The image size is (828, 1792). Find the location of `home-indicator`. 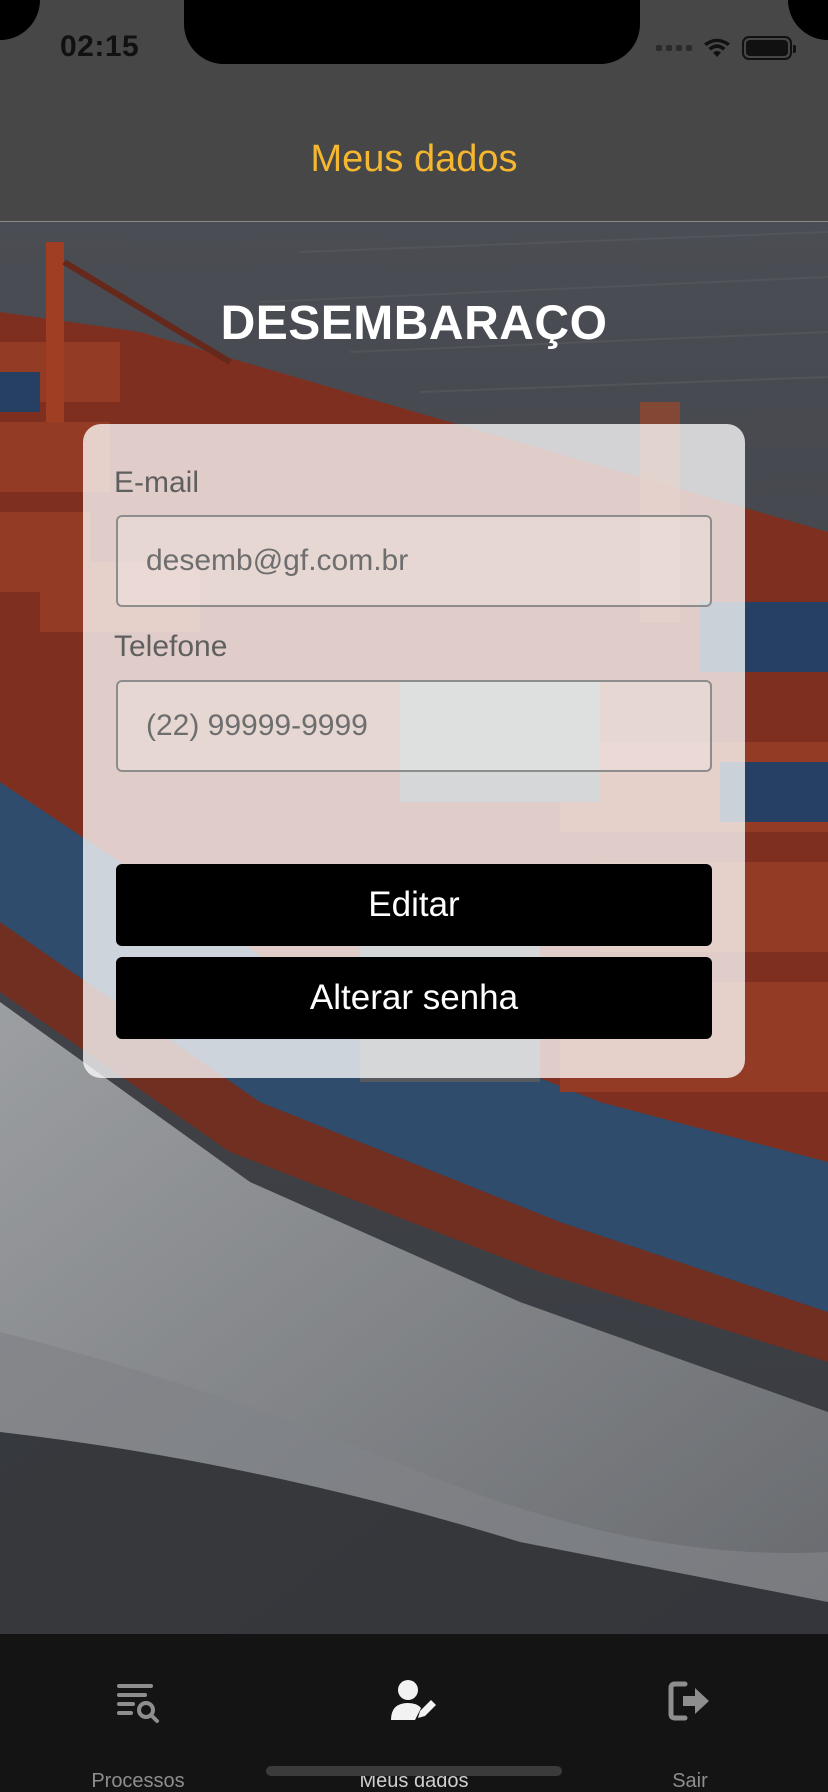

home-indicator is located at coordinates (414, 1771).